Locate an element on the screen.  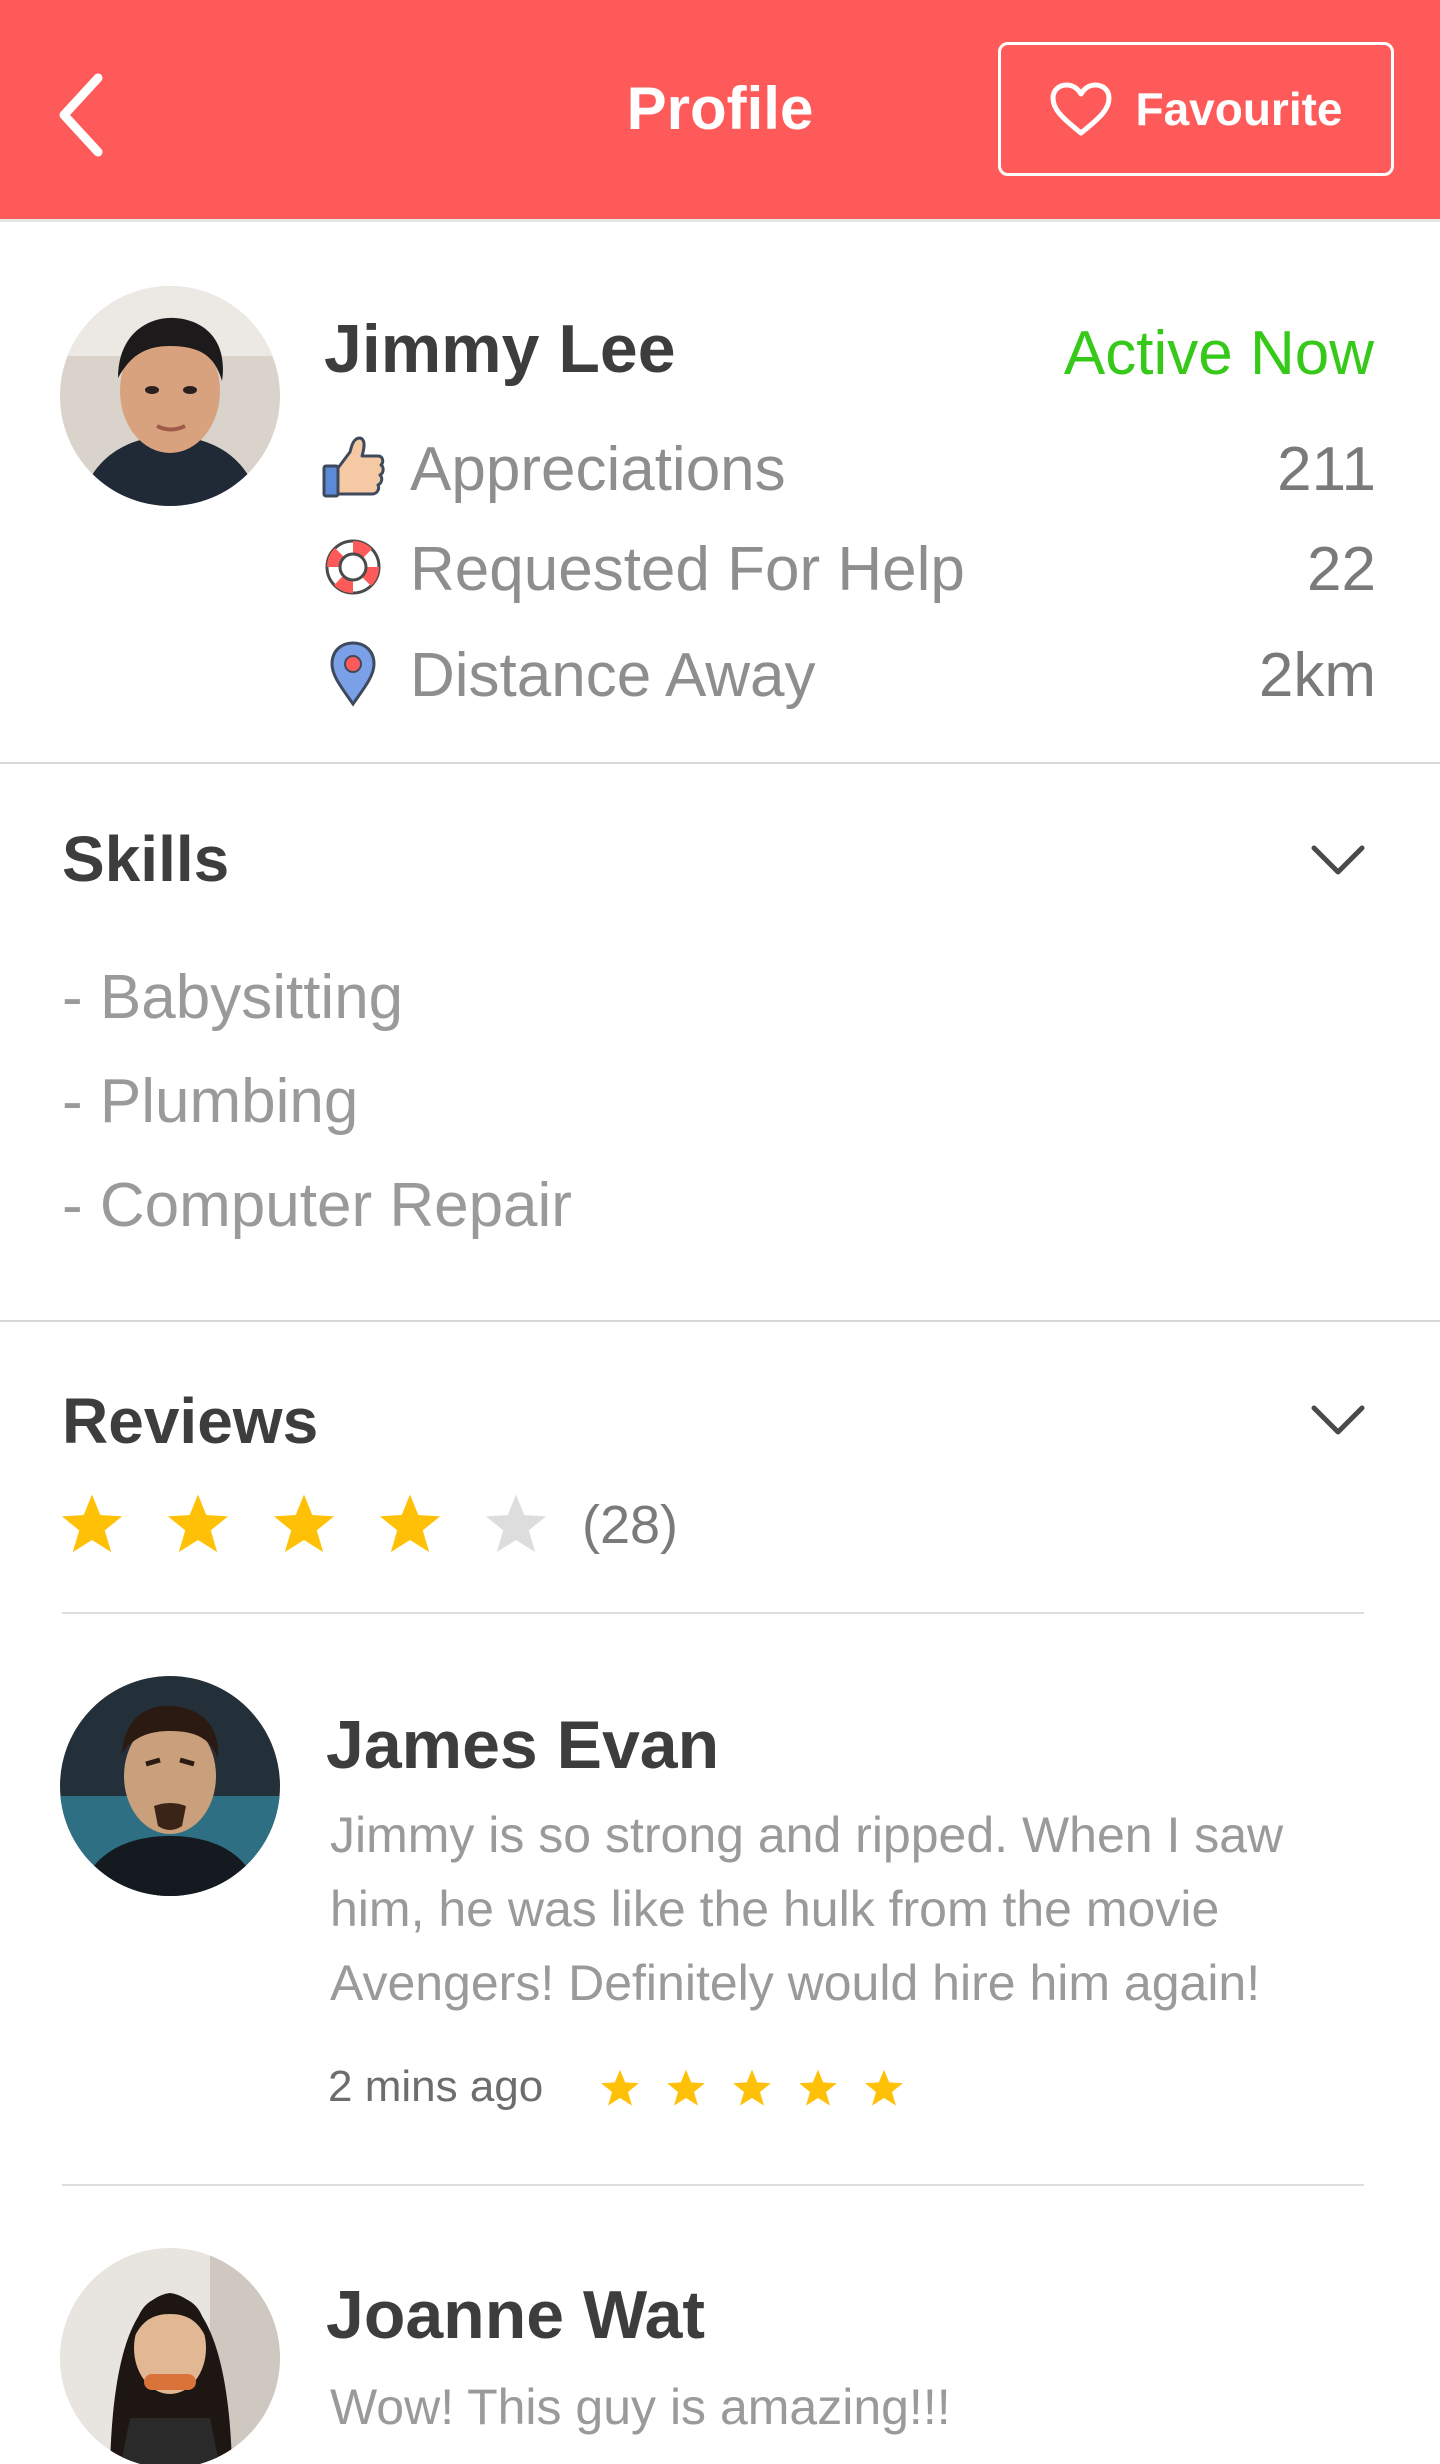
review-count: (28) is located at coordinates (630, 1525).